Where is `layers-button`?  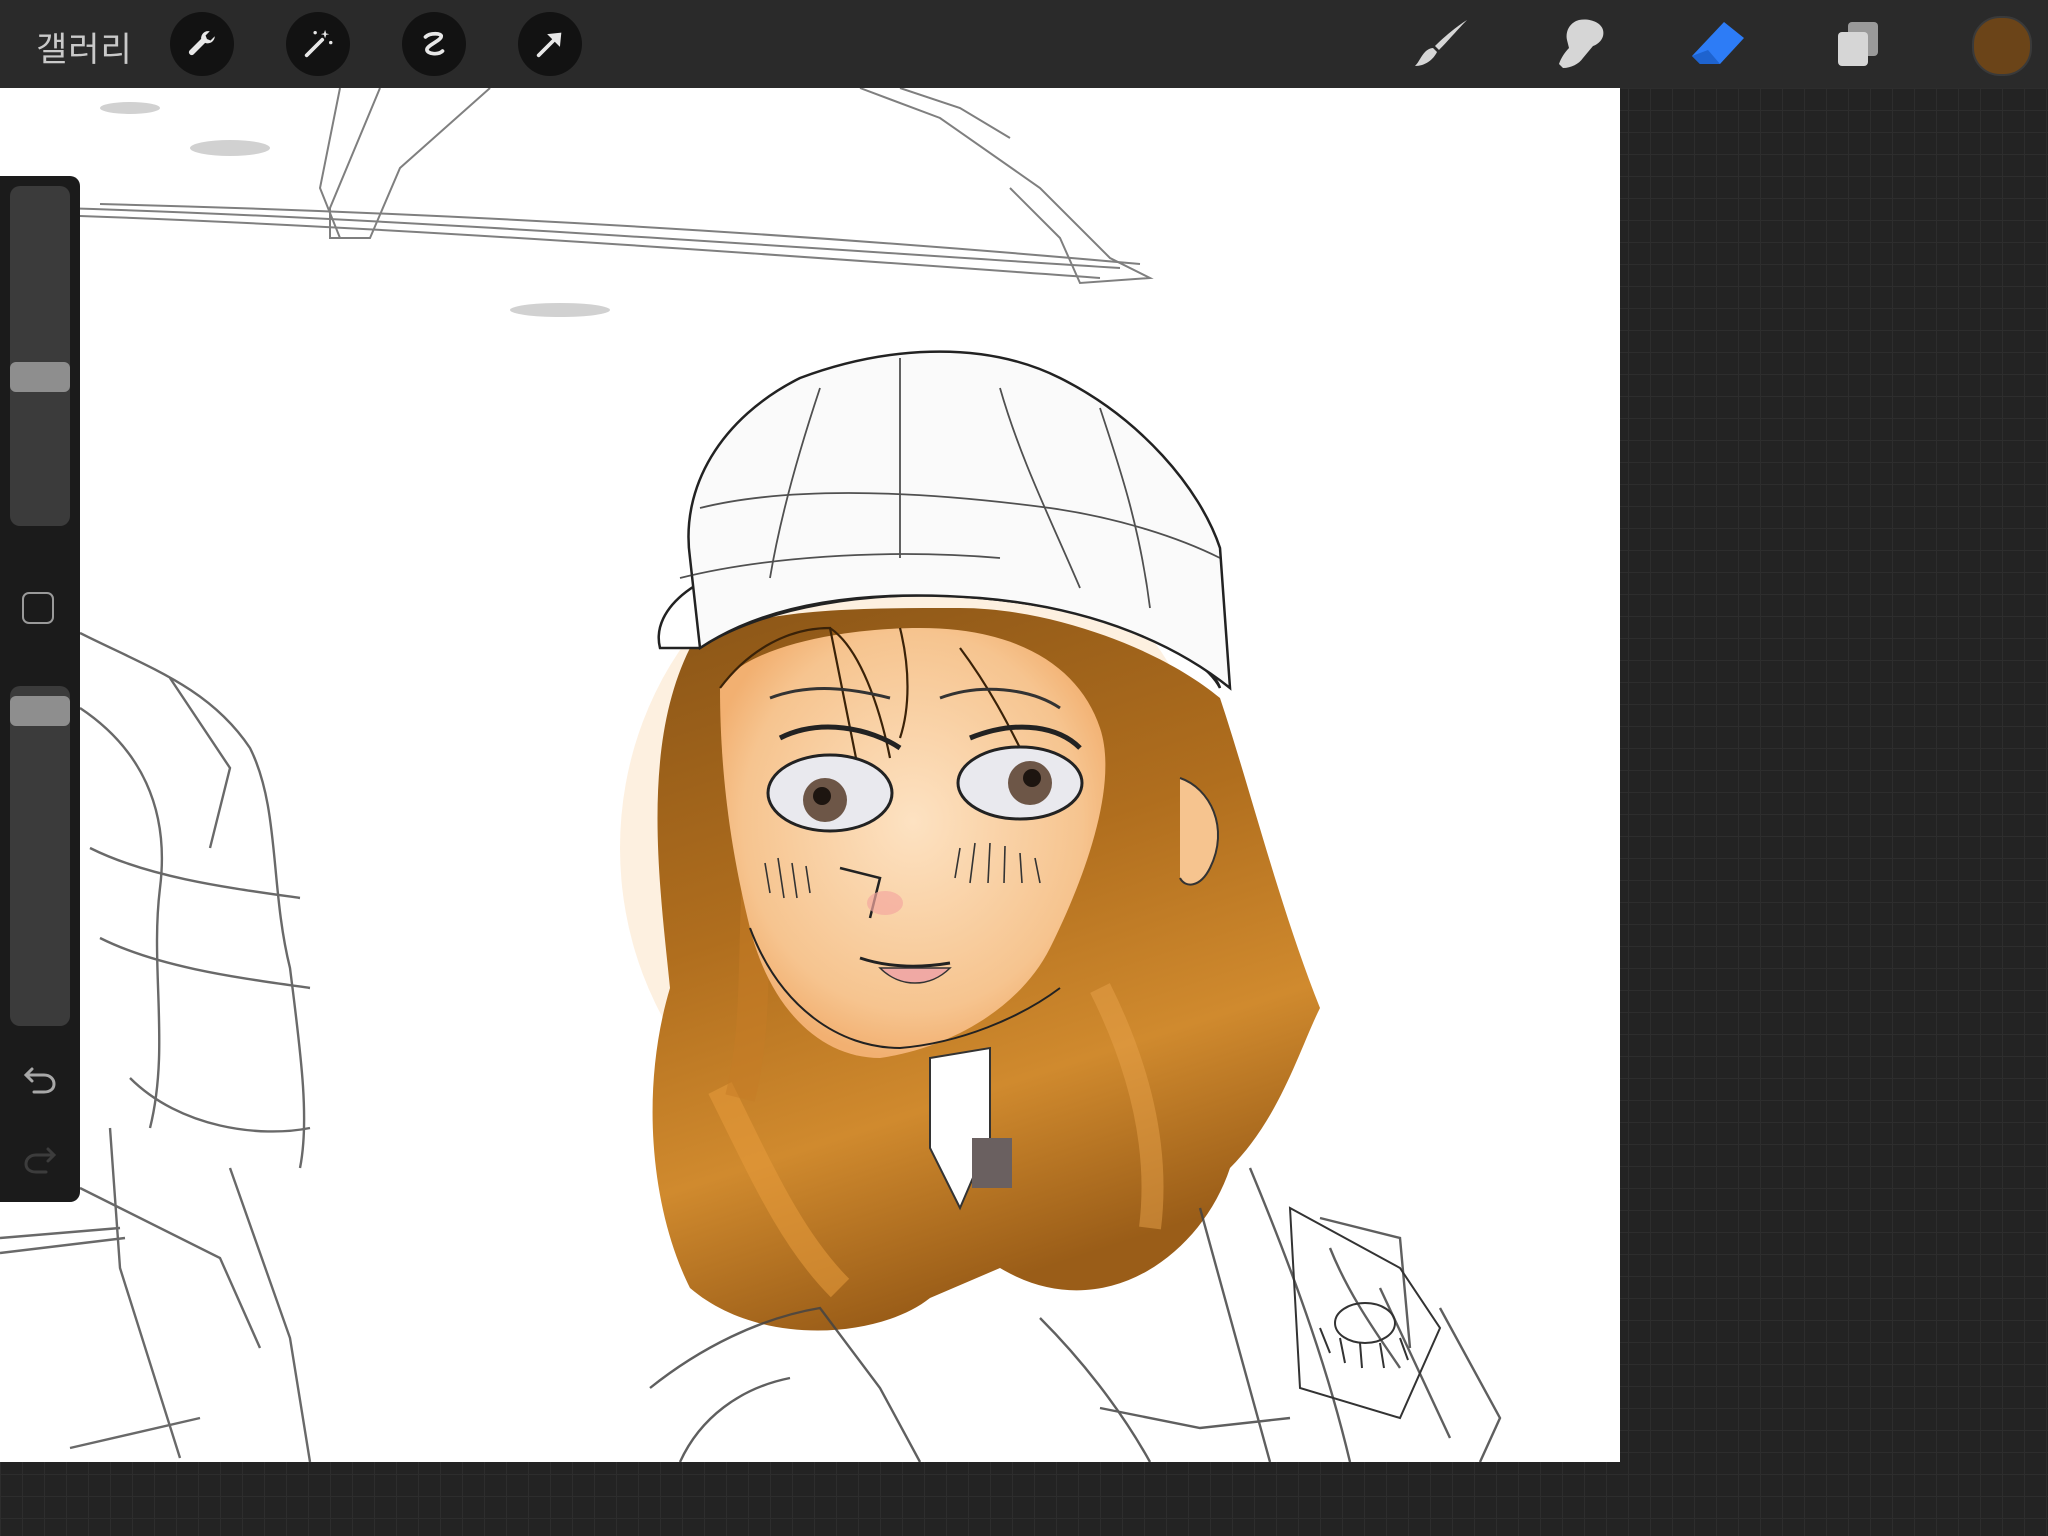
layers-button is located at coordinates (1858, 44).